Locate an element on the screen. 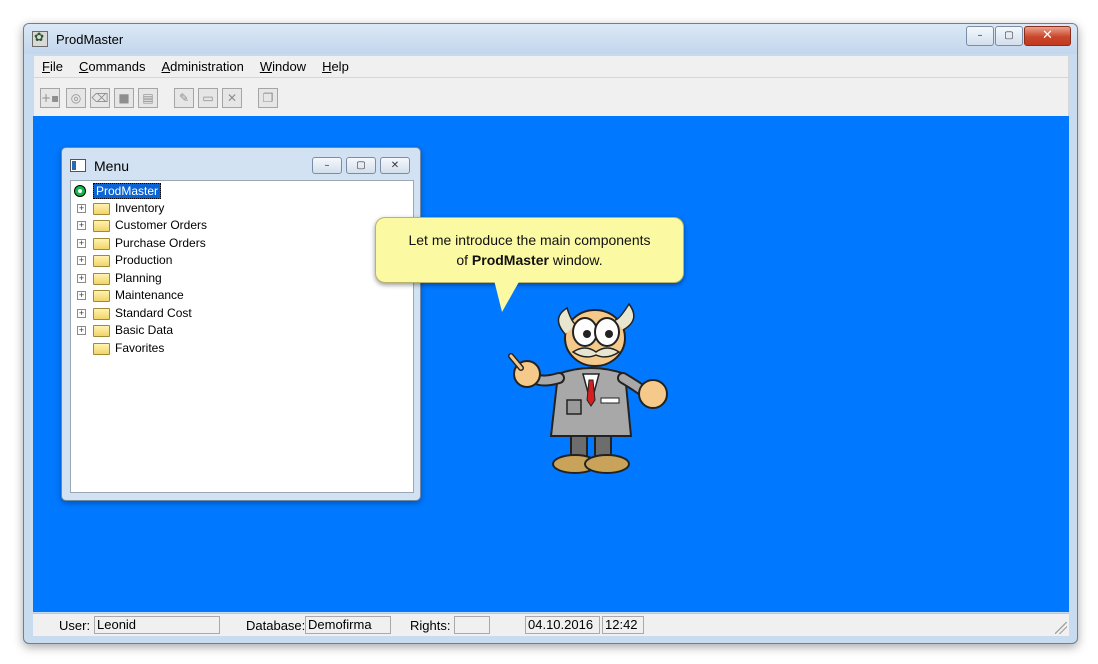 The width and height of the screenshot is (1098, 664). app-icon is located at coordinates (40, 38).